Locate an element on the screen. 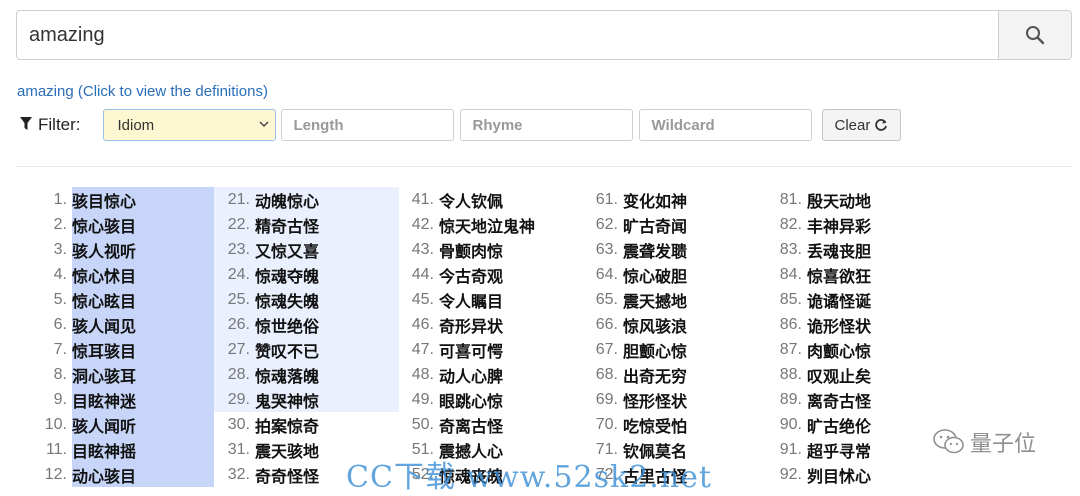  result-item: 64. 惊心破胆 is located at coordinates (632, 274).